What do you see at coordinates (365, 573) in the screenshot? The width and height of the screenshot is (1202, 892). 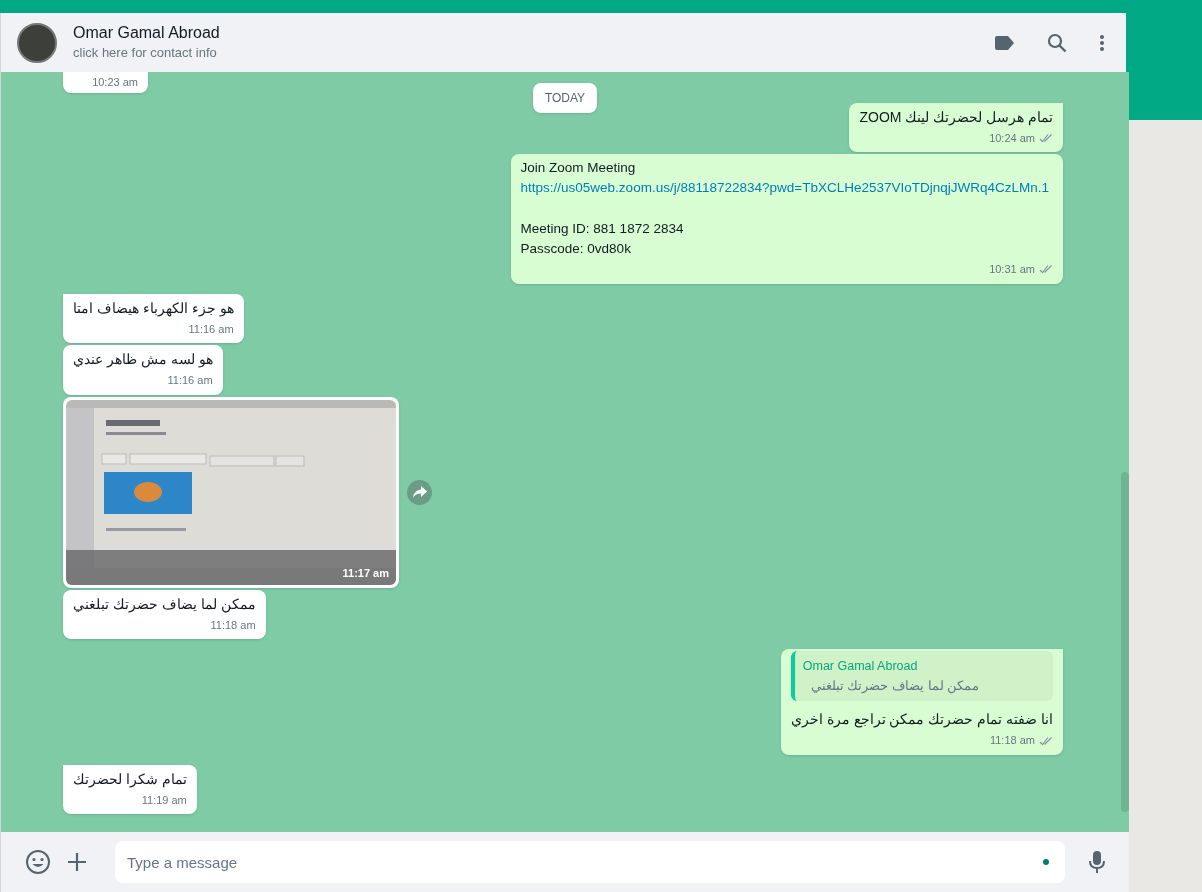 I see `message-time: 11:17 am` at bounding box center [365, 573].